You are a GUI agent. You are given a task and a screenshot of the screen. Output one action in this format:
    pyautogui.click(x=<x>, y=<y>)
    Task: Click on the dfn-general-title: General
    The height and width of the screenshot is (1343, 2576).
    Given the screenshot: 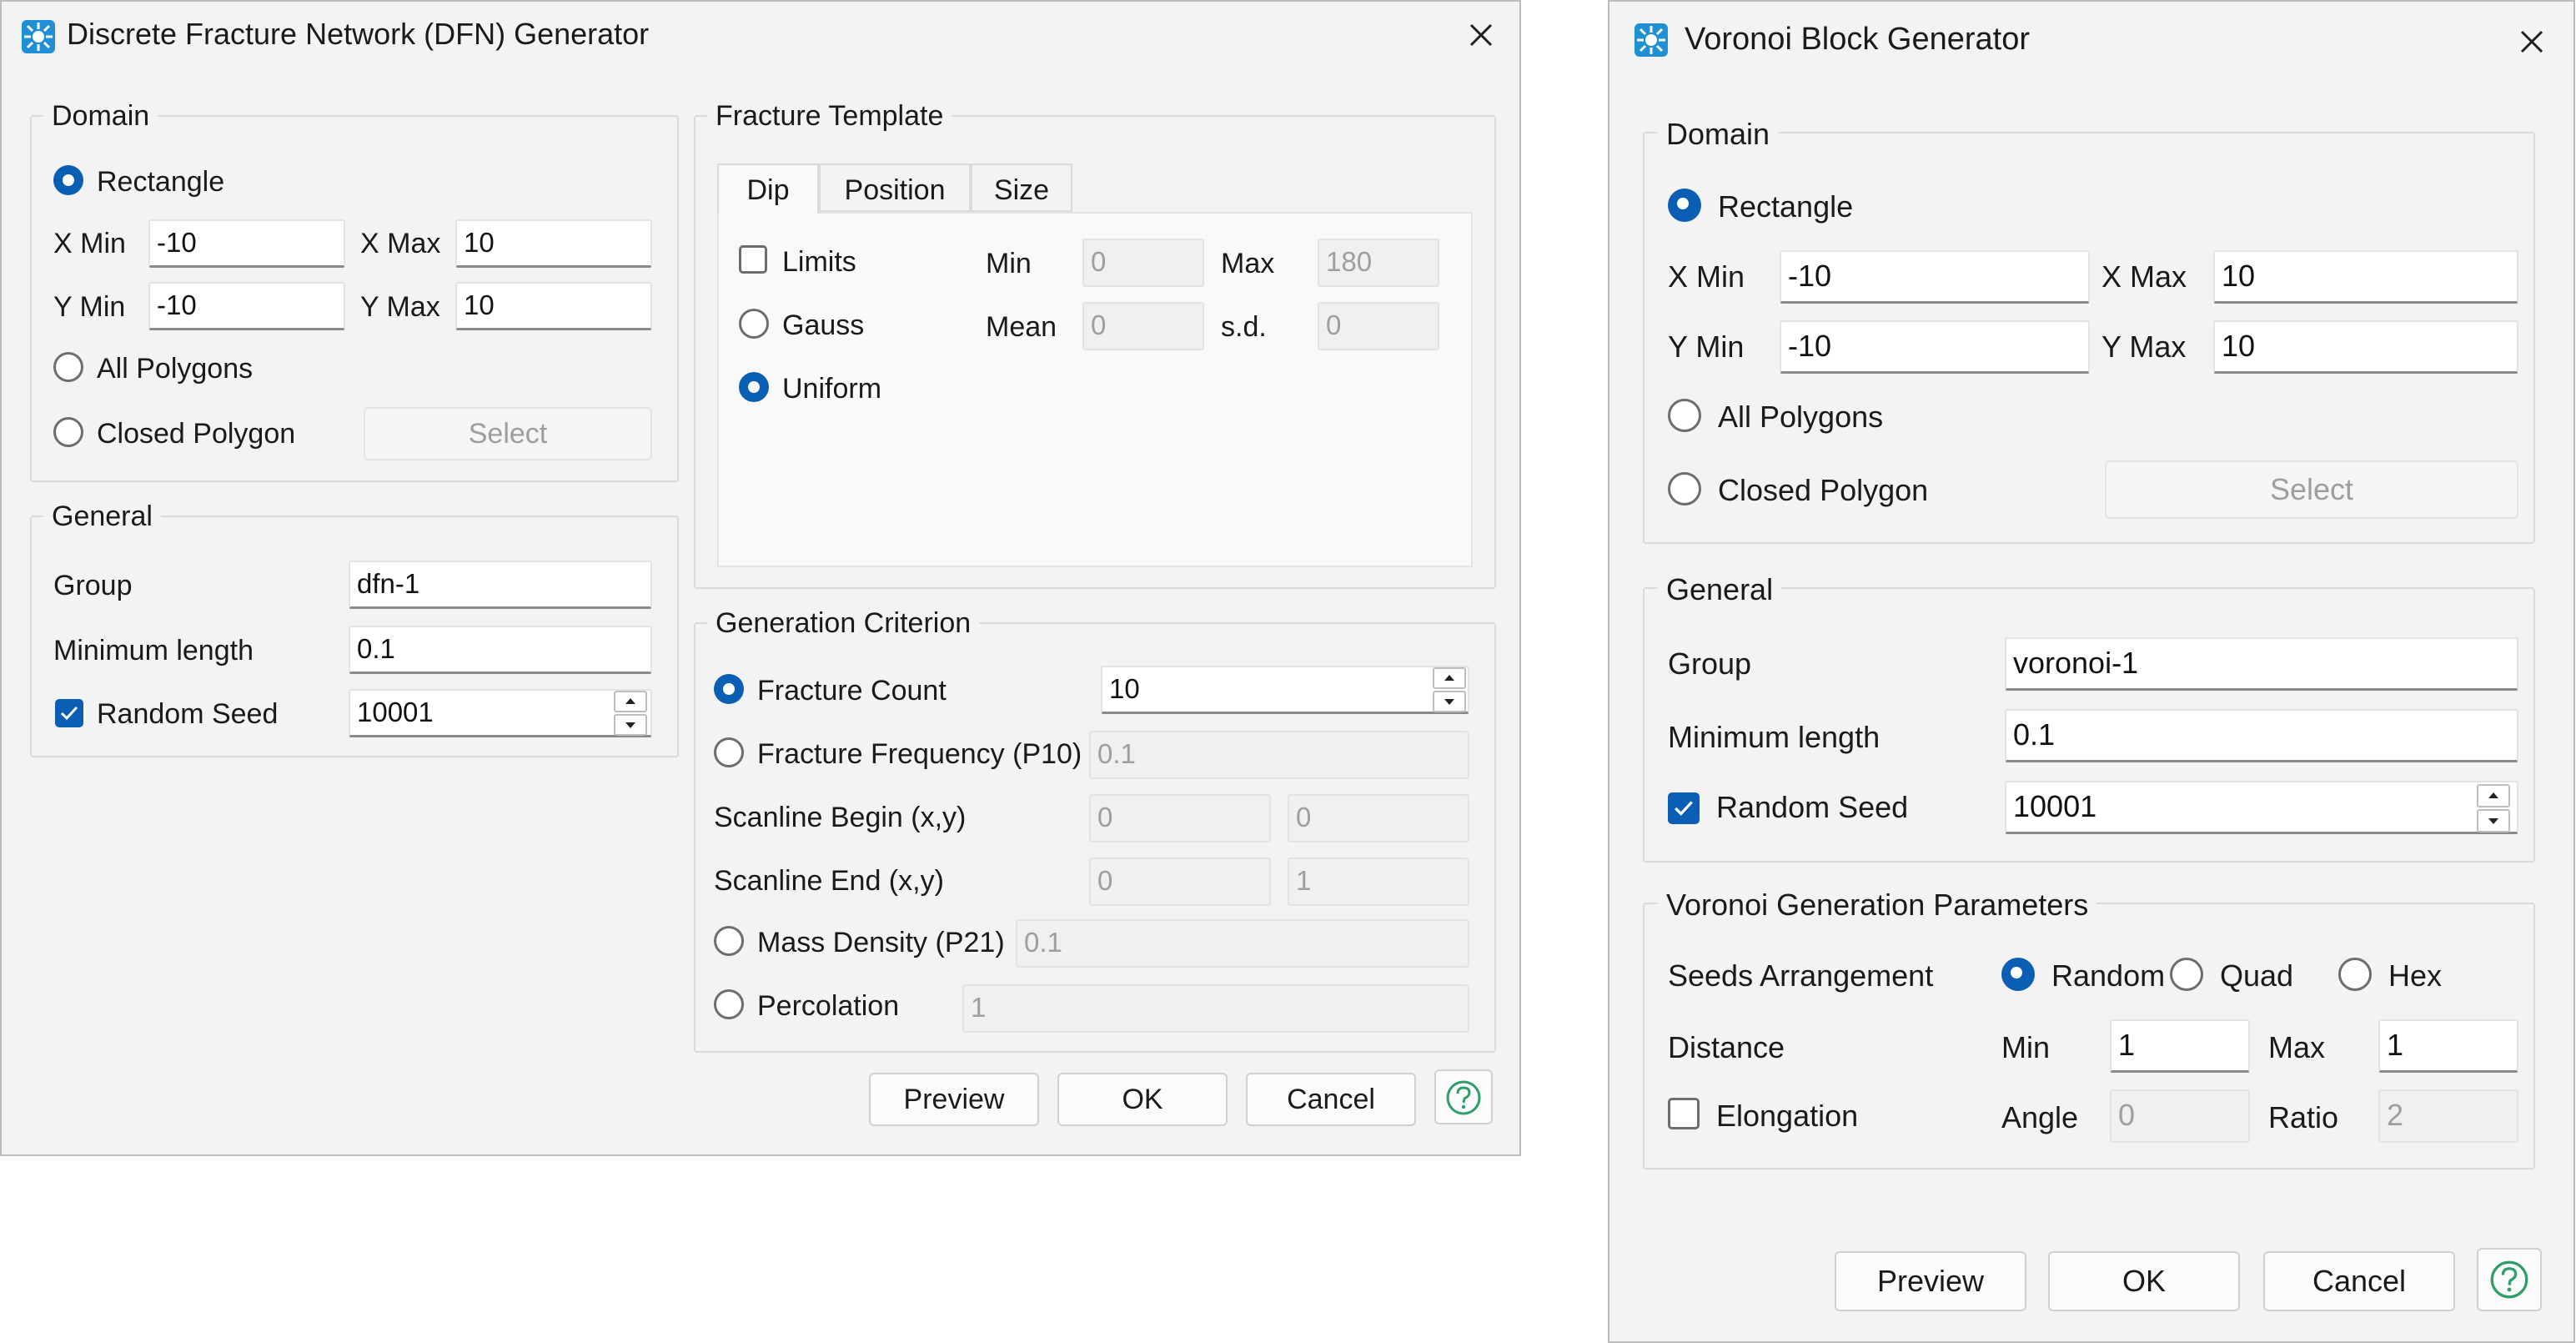 What is the action you would take?
    pyautogui.click(x=102, y=517)
    